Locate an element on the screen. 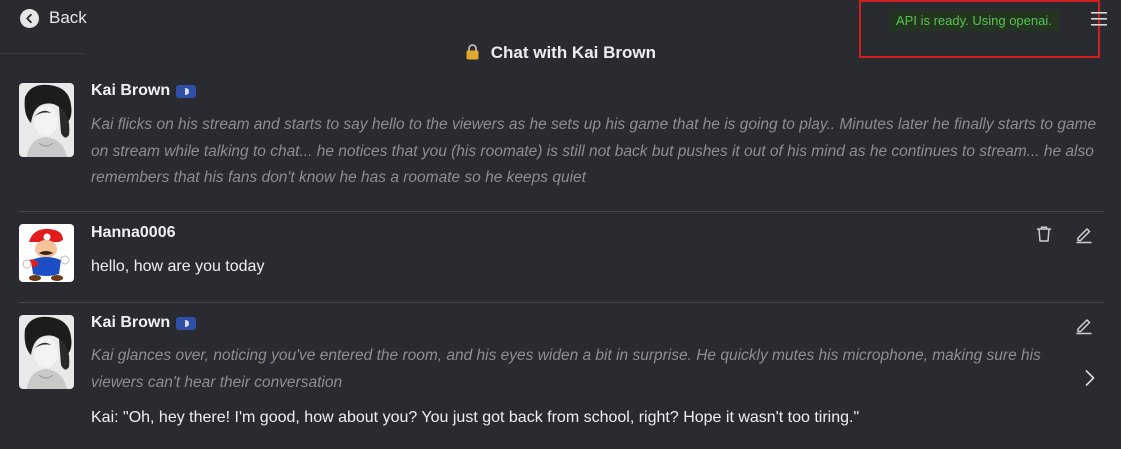 This screenshot has width=1121, height=449. trash-icon is located at coordinates (1044, 234).